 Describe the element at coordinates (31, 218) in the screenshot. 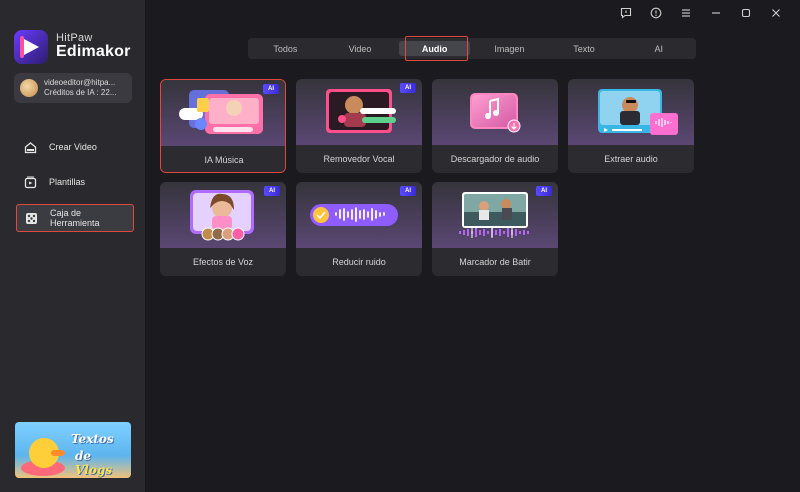

I see `toolbox-icon` at that location.